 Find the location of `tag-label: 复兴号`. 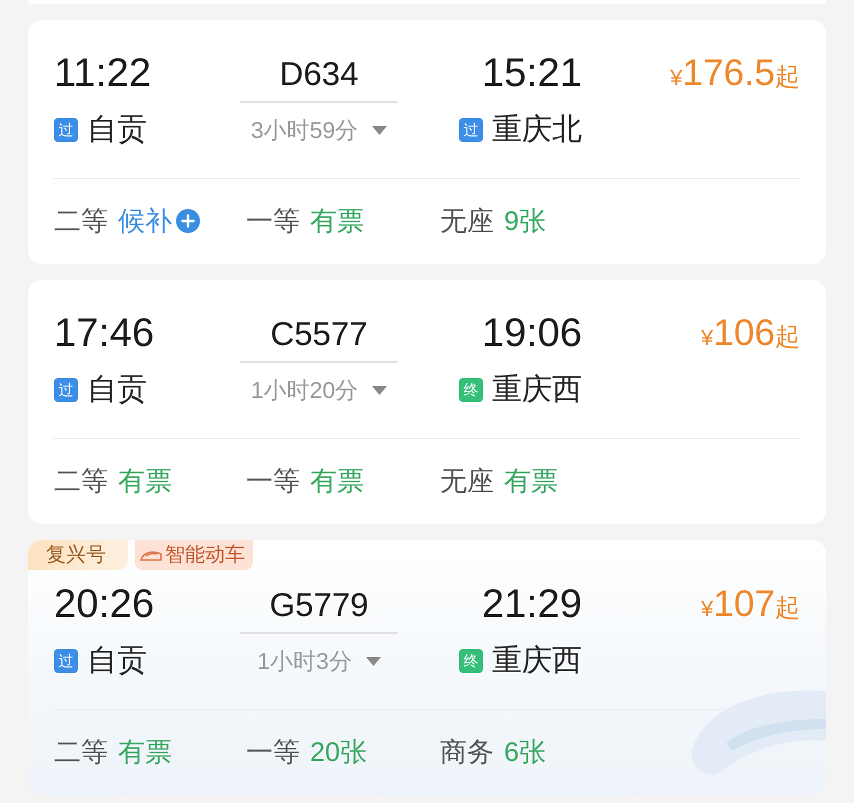

tag-label: 复兴号 is located at coordinates (76, 555).